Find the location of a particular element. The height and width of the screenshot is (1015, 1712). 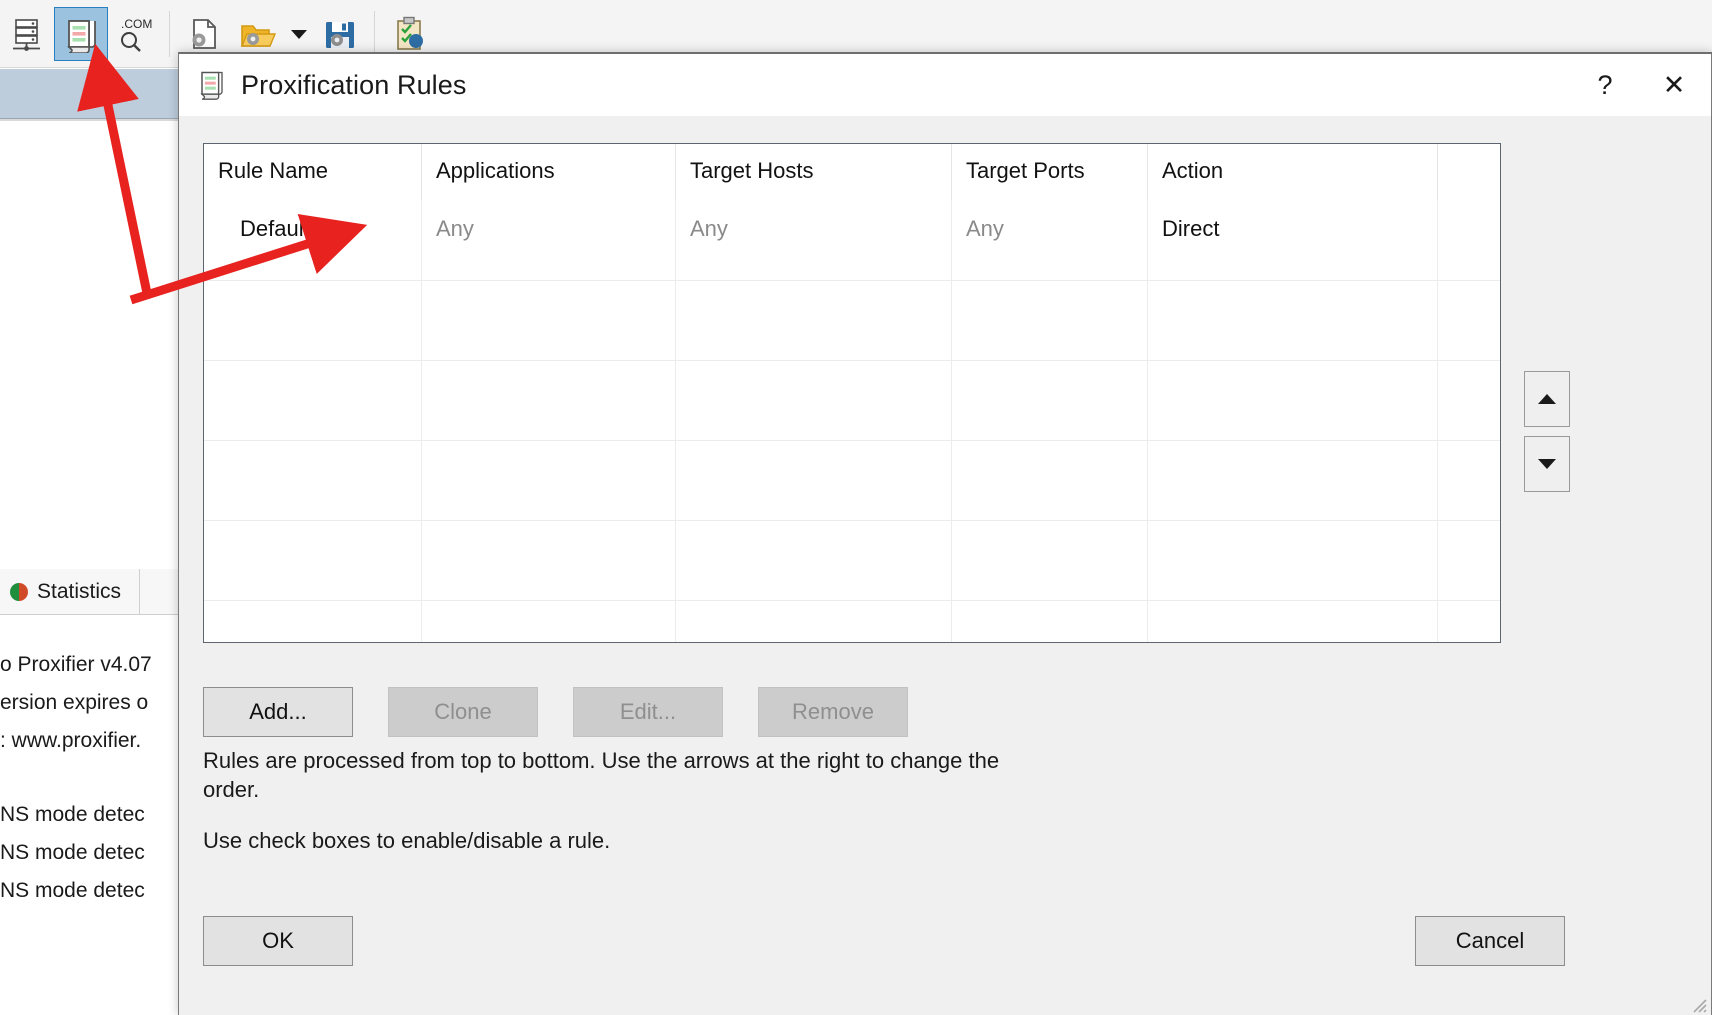

cancel-button: Cancel is located at coordinates (1490, 941).